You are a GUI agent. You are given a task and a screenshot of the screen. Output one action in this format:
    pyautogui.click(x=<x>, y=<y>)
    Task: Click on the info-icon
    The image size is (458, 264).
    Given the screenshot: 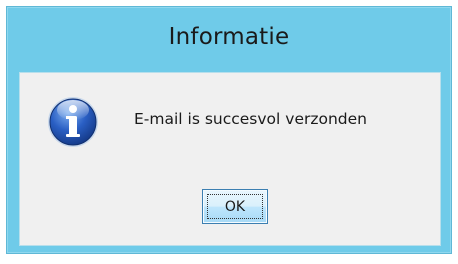 What is the action you would take?
    pyautogui.click(x=73, y=122)
    